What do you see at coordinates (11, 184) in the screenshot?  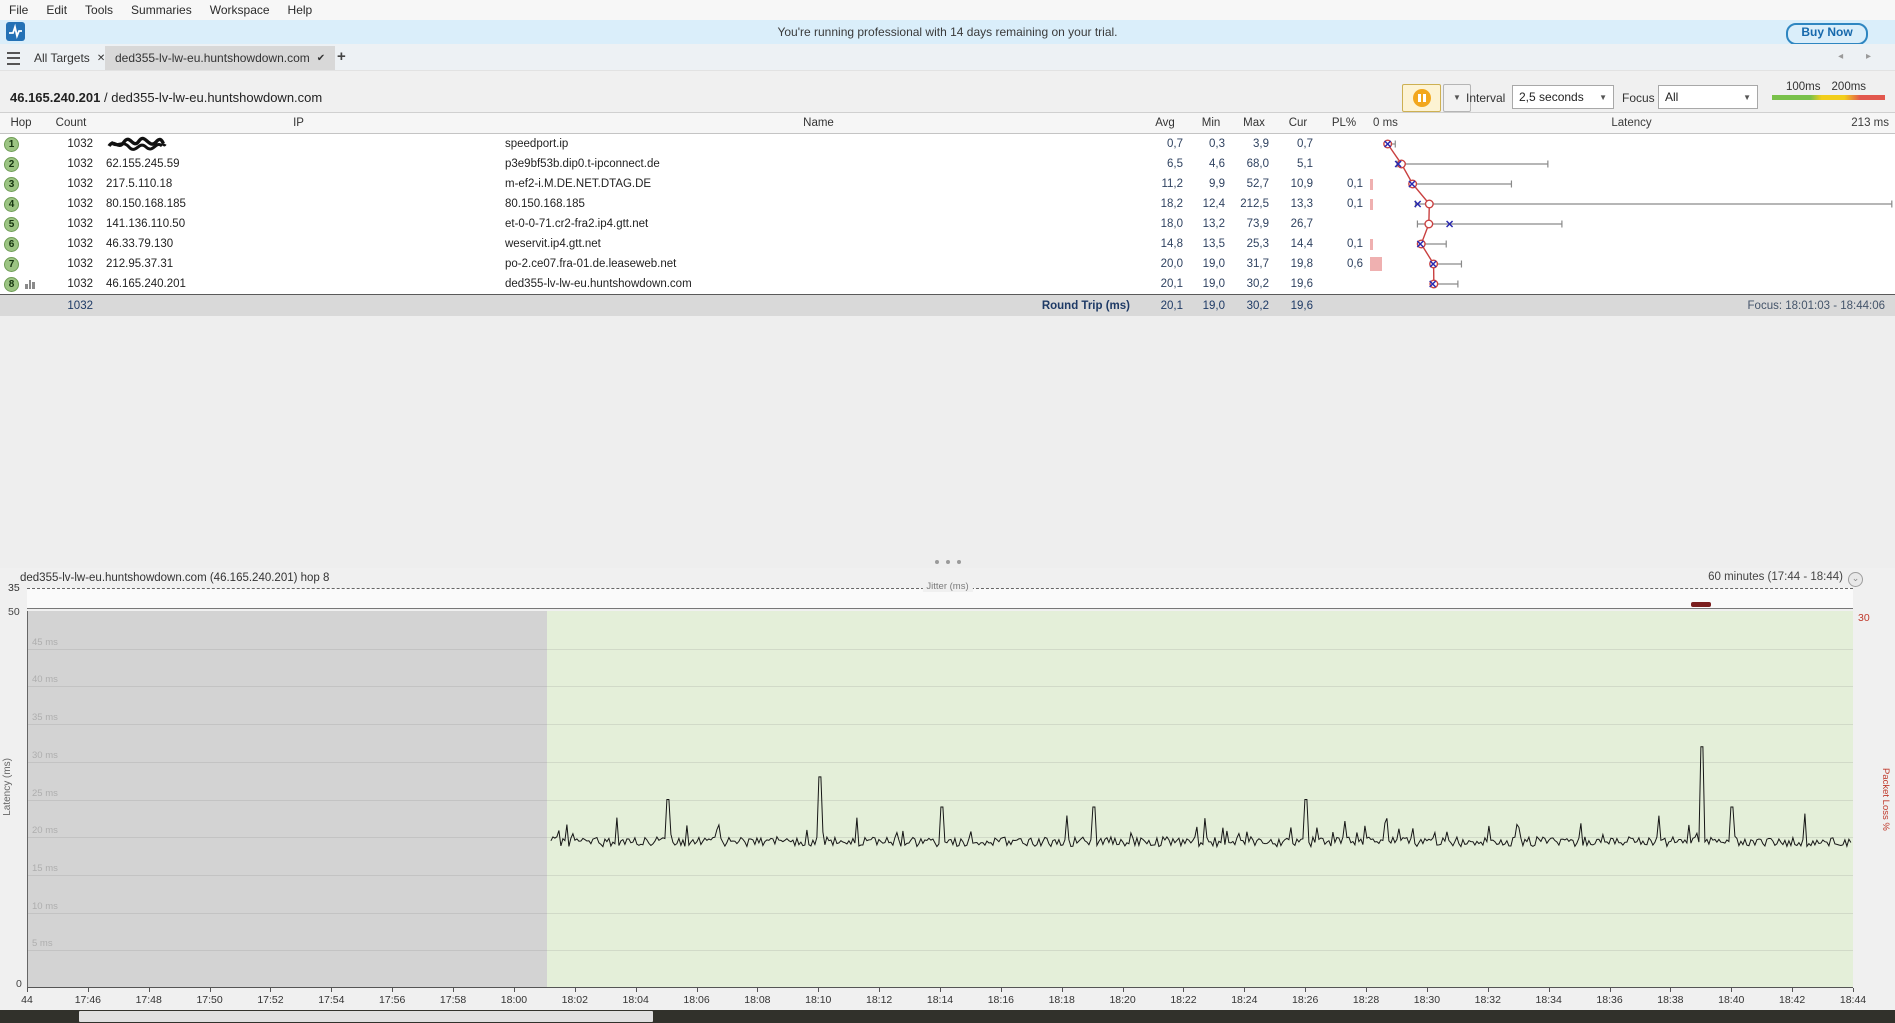 I see `hop-number-badge: 3` at bounding box center [11, 184].